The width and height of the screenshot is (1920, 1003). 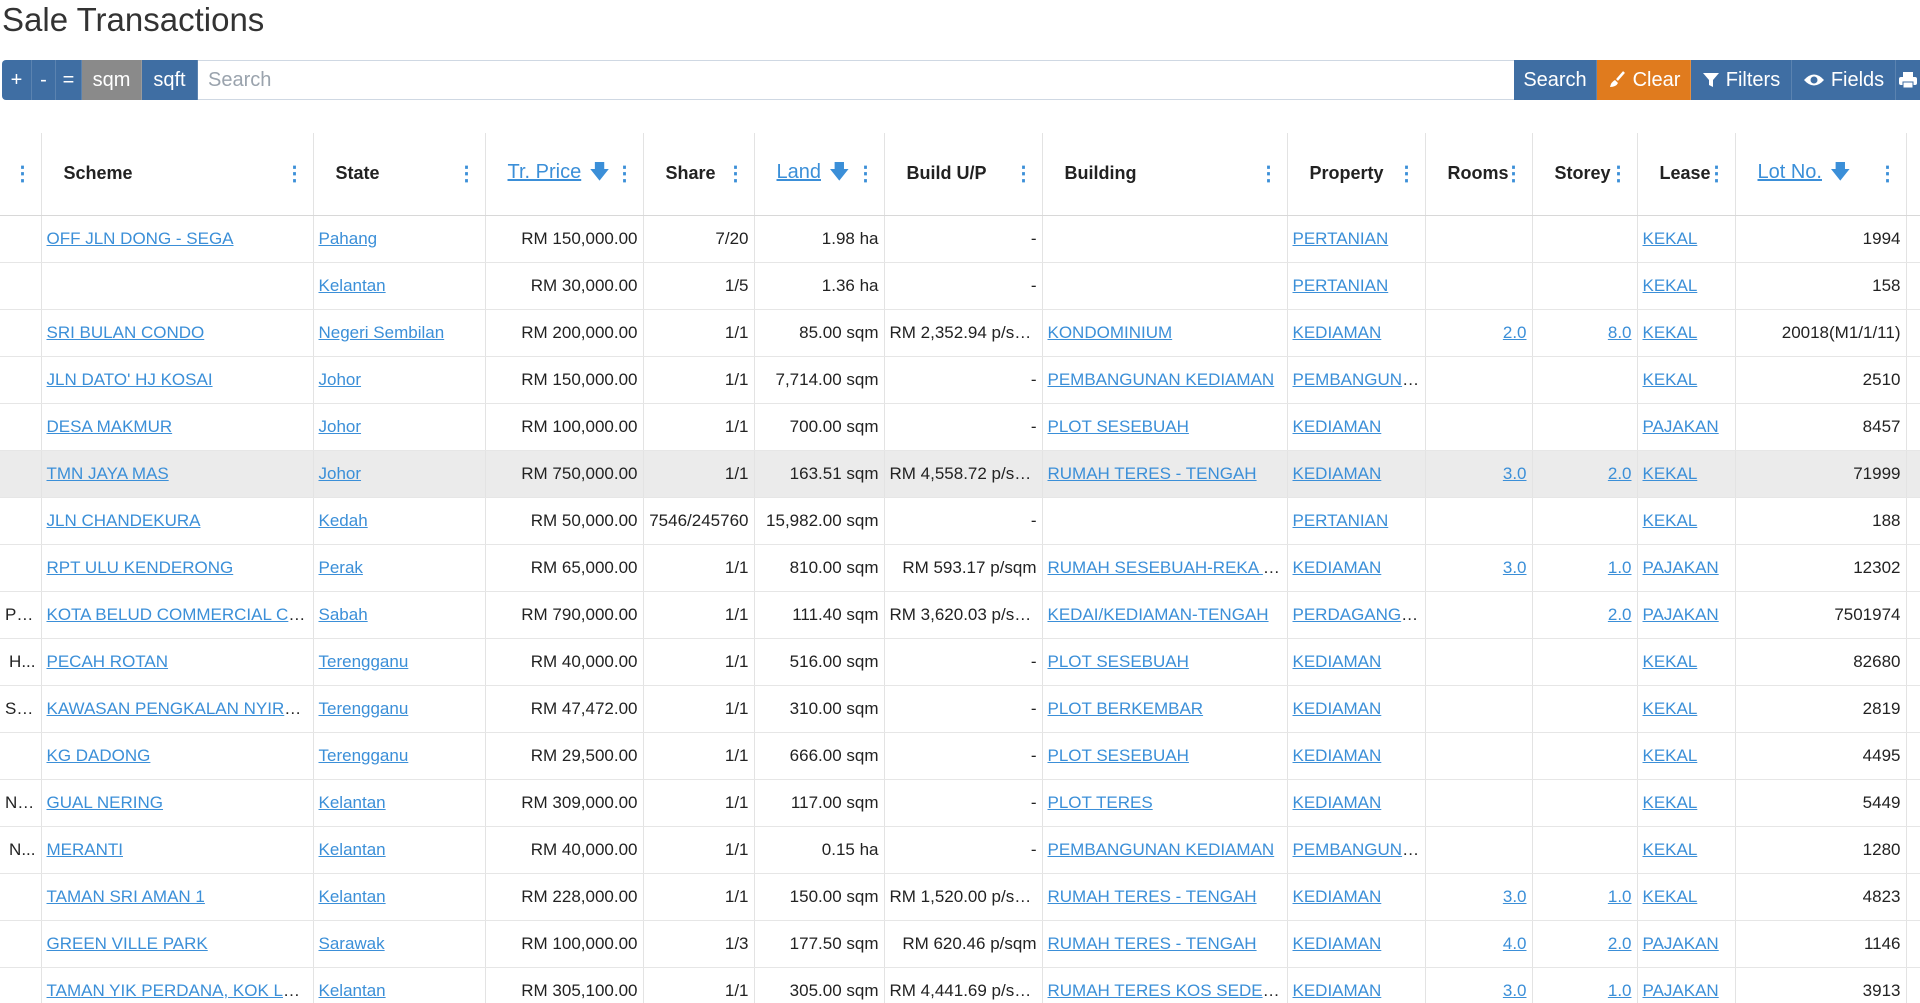 What do you see at coordinates (1167, 990) in the screenshot?
I see `building-link: RUMAH TERES KOS SEDERHANA` at bounding box center [1167, 990].